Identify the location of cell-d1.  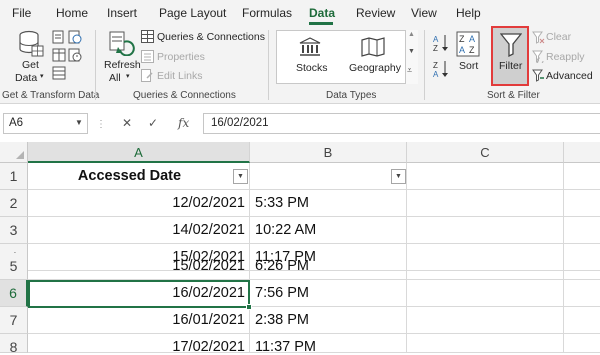
(582, 176).